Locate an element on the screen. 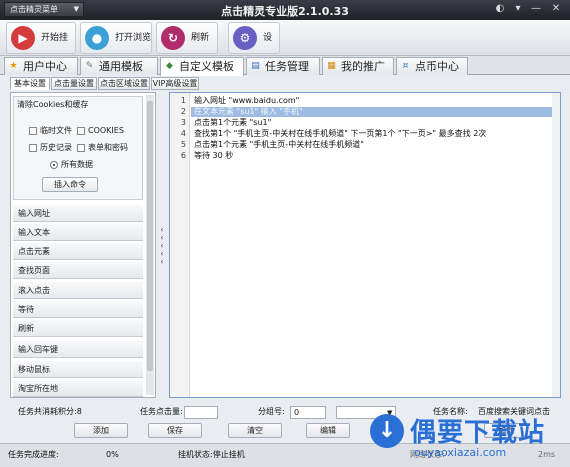 The height and width of the screenshot is (467, 570). star-icon: ★ is located at coordinates (13, 66).